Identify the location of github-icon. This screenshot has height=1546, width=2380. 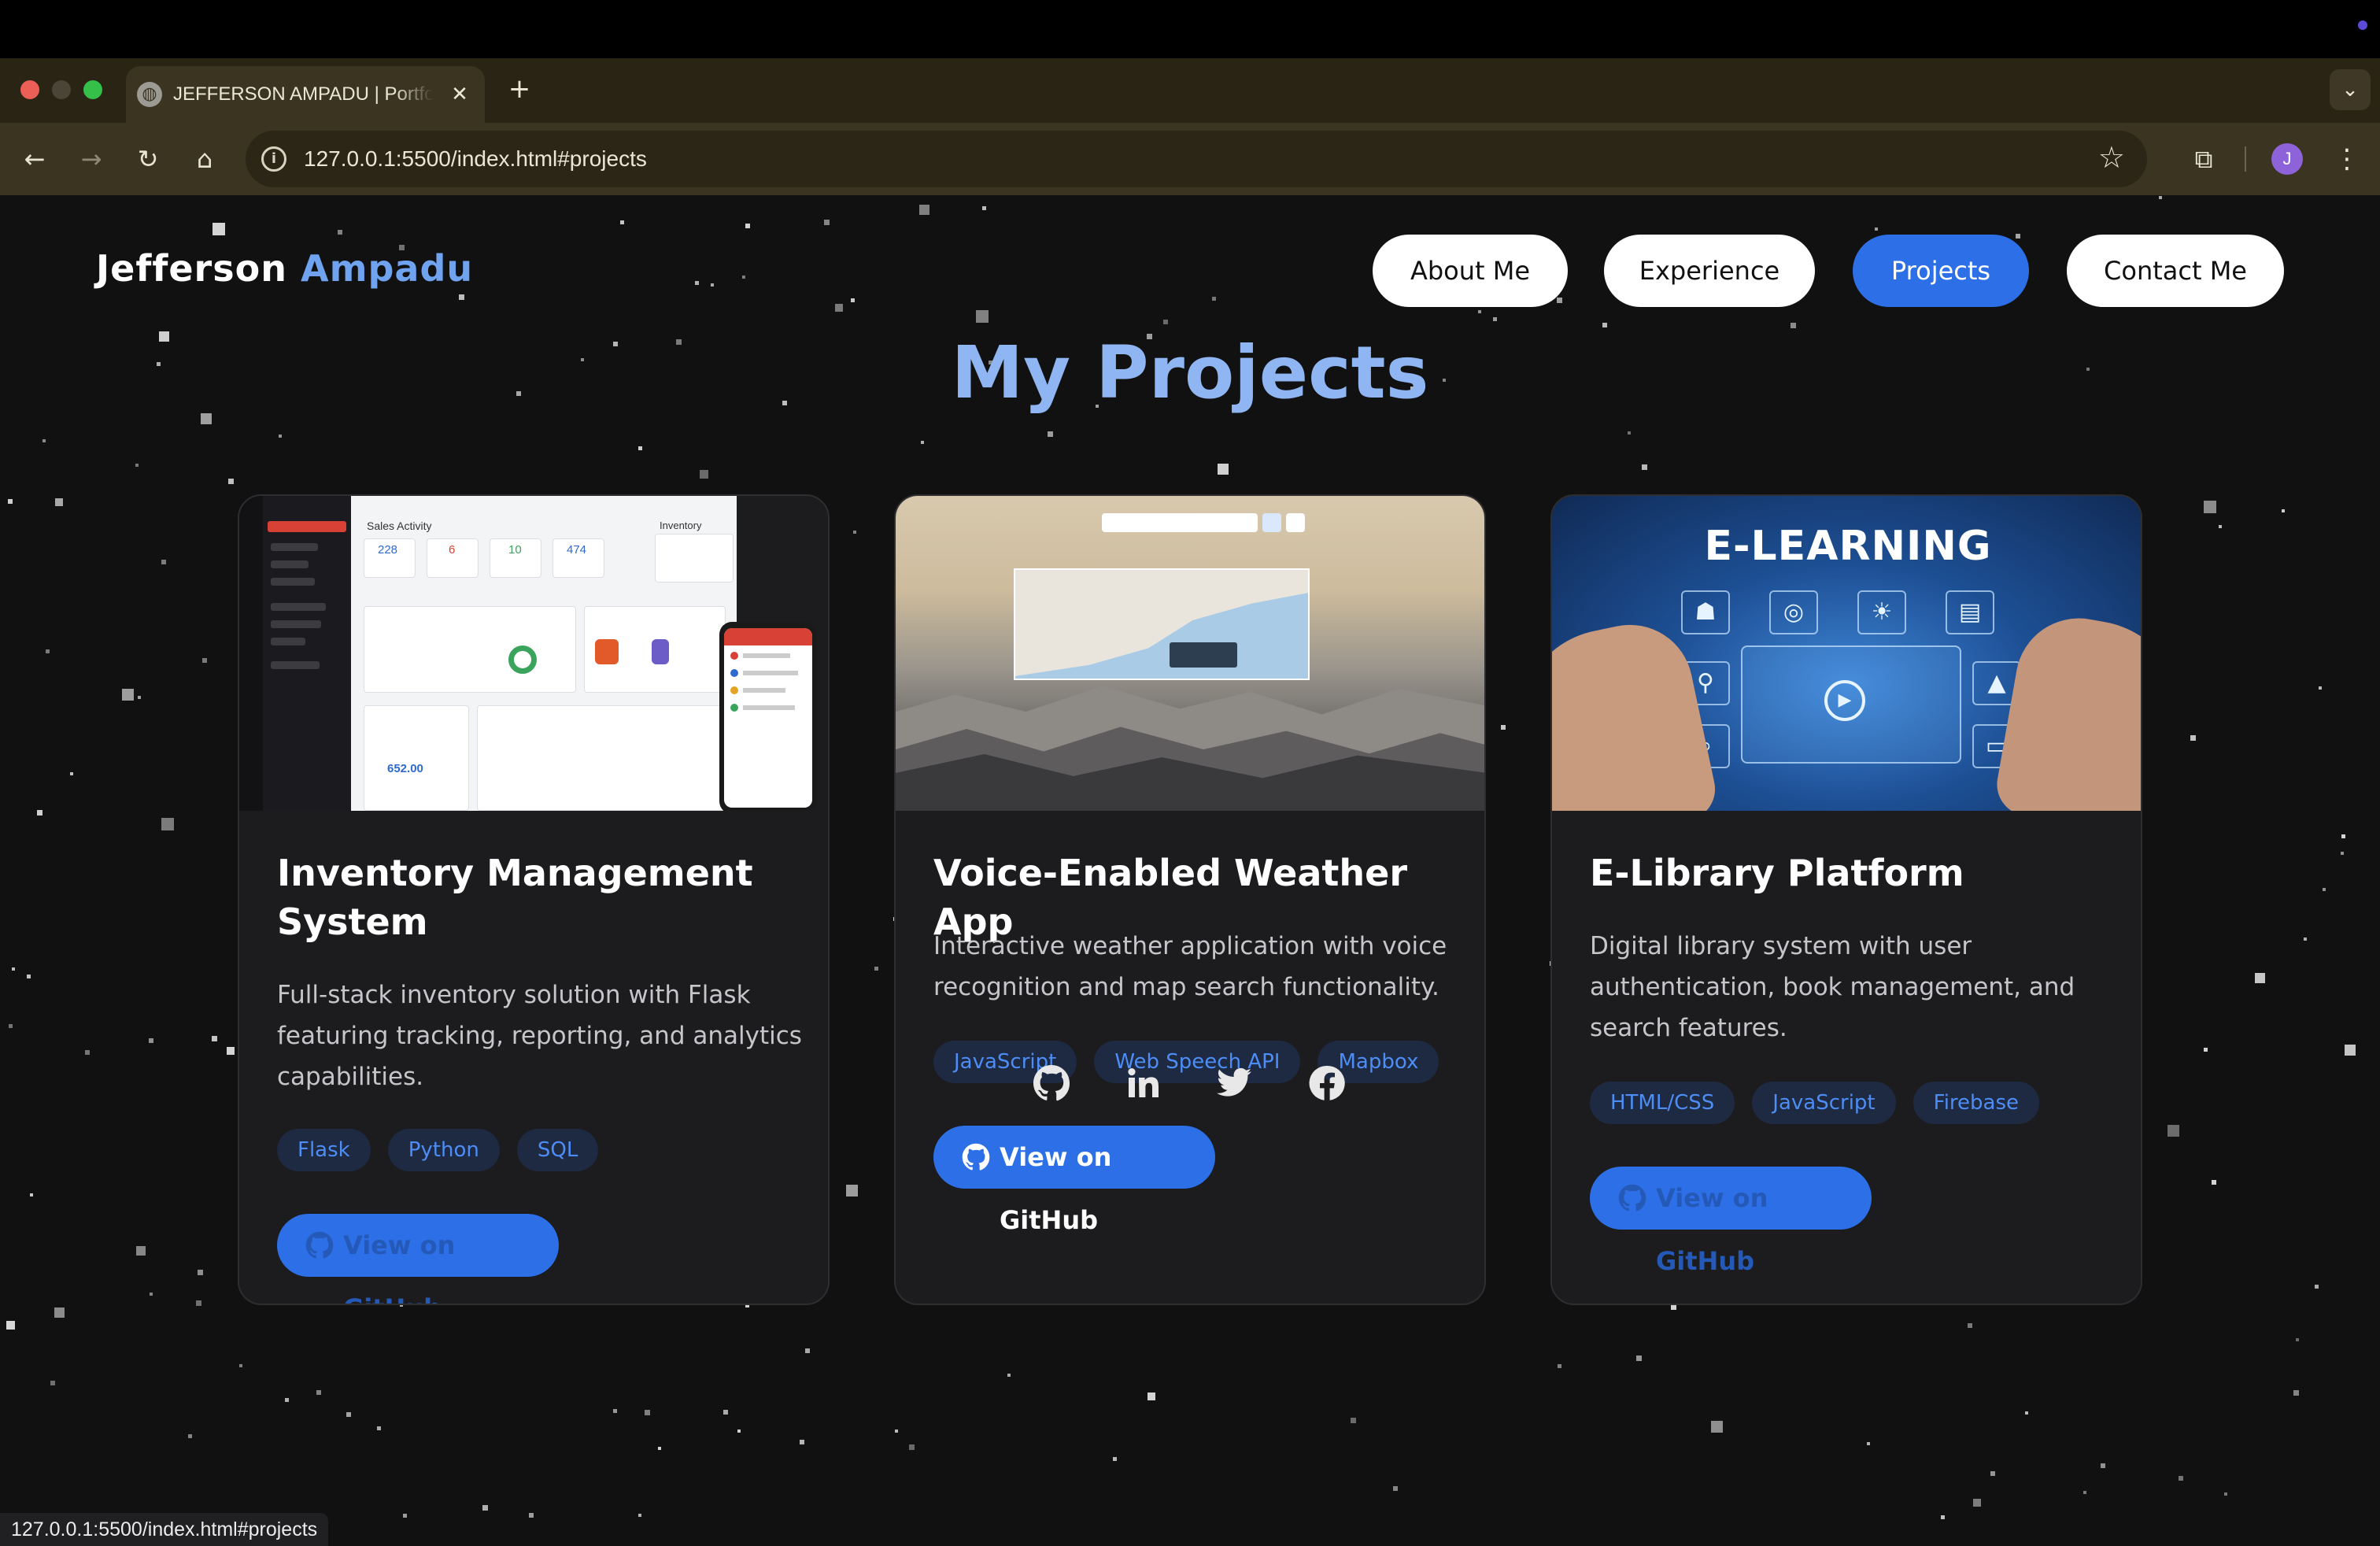
(1051, 1083).